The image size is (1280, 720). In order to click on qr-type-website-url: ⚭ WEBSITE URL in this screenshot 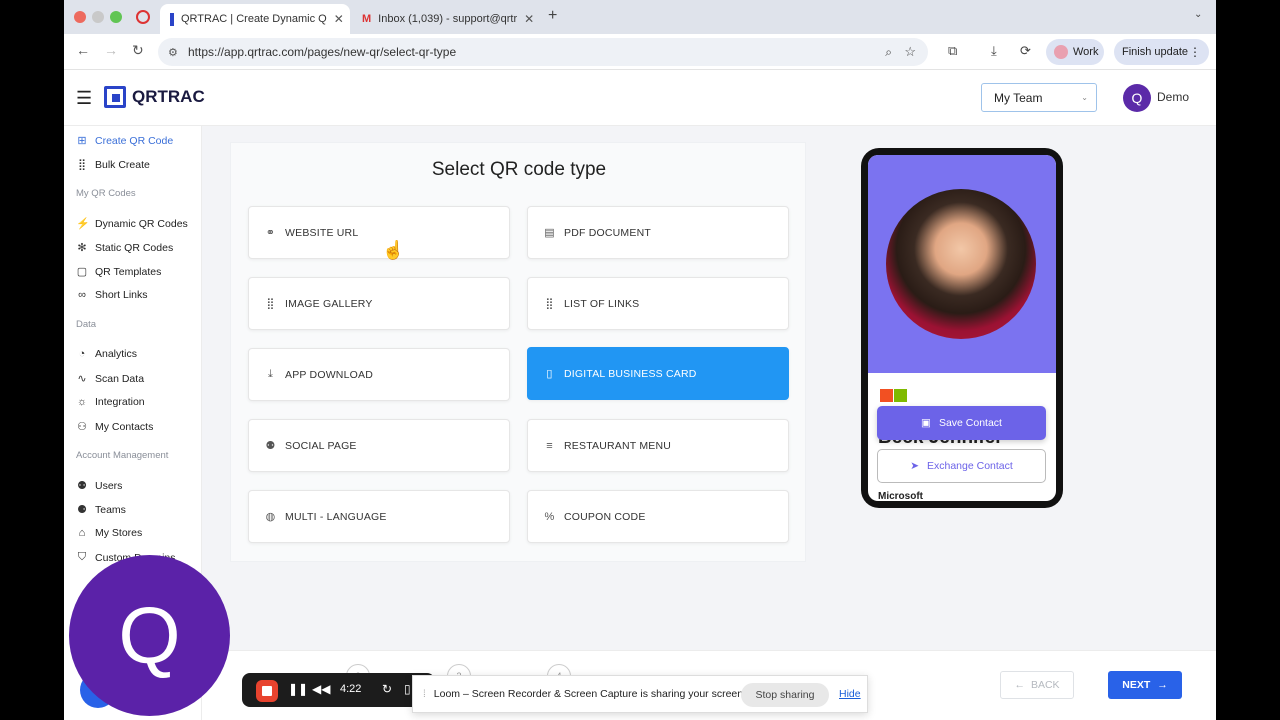, I will do `click(379, 232)`.